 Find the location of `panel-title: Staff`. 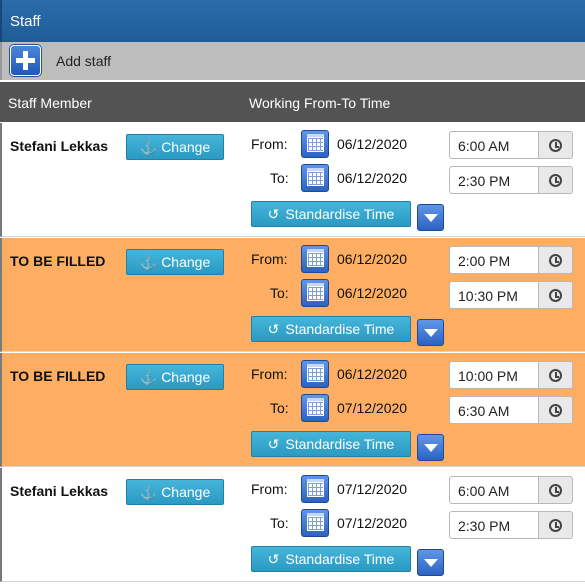

panel-title: Staff is located at coordinates (25, 21).